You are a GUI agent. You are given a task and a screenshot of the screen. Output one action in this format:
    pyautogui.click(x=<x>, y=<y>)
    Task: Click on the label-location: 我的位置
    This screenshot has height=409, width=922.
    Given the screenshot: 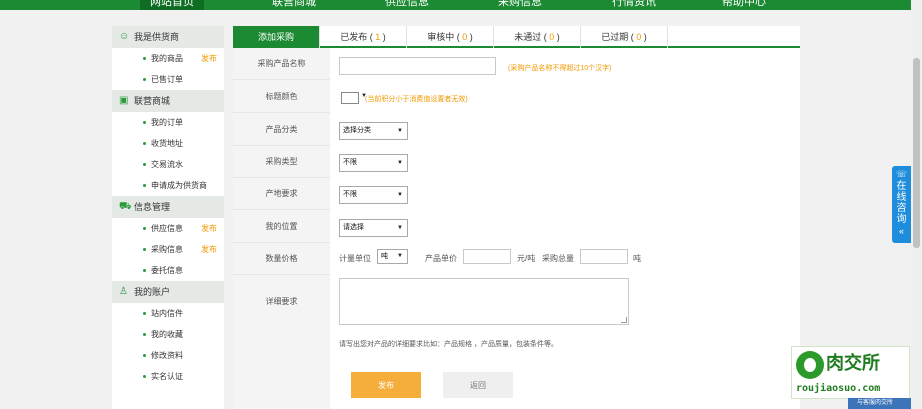 What is the action you would take?
    pyautogui.click(x=281, y=226)
    